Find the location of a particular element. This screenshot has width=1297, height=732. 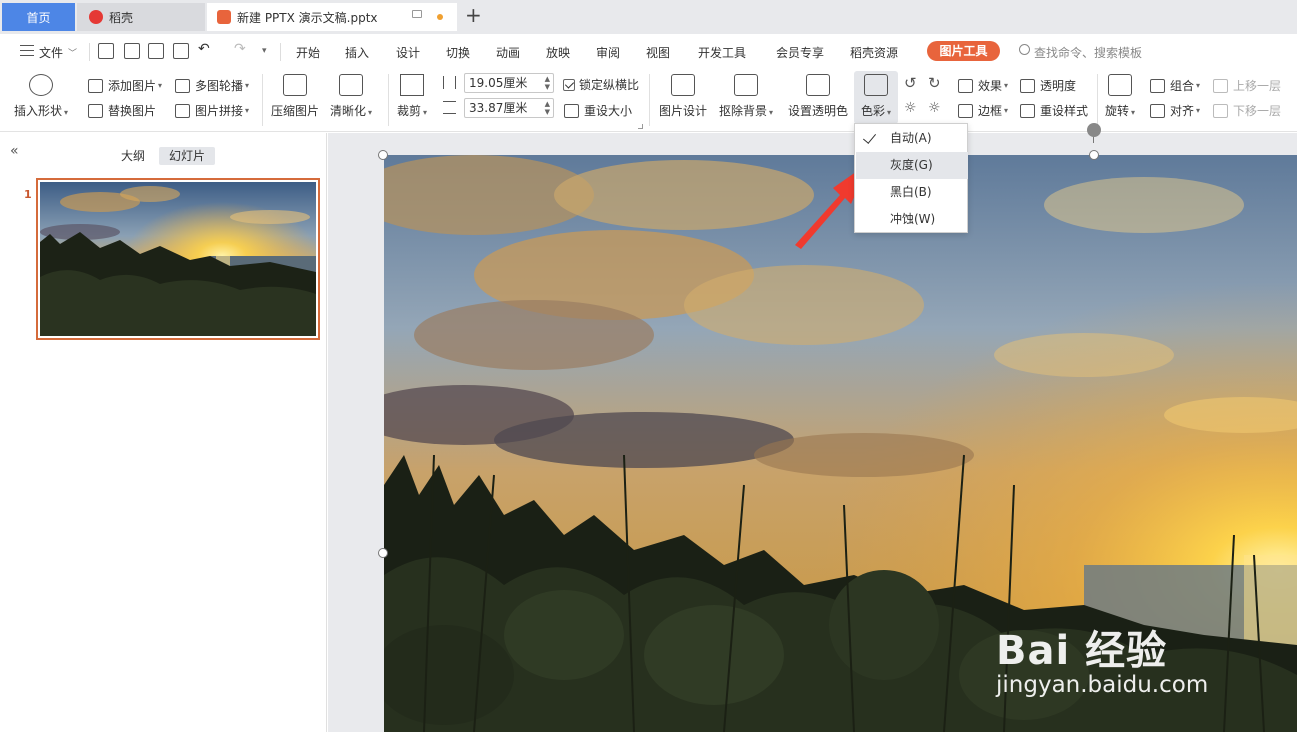

new-tab-plus-icon: + is located at coordinates (473, 15).